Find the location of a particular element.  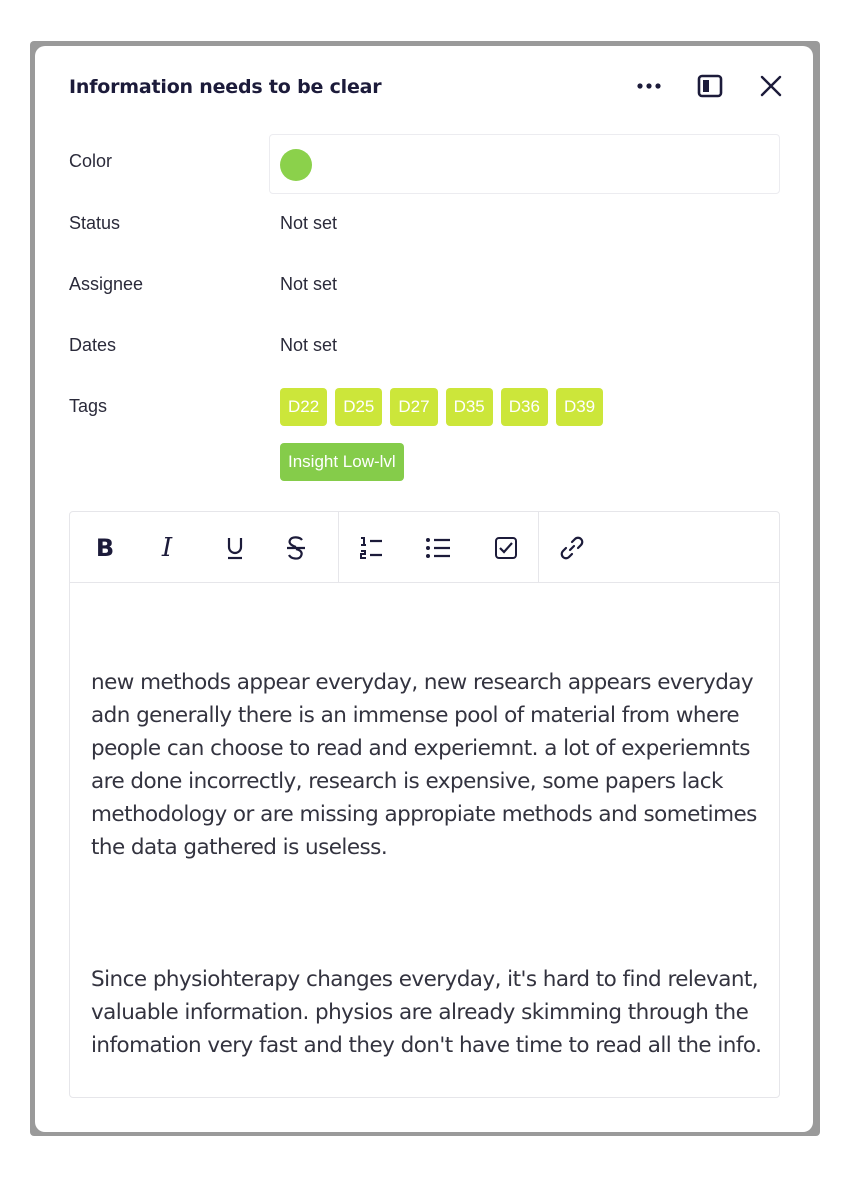

close-icon is located at coordinates (771, 86).